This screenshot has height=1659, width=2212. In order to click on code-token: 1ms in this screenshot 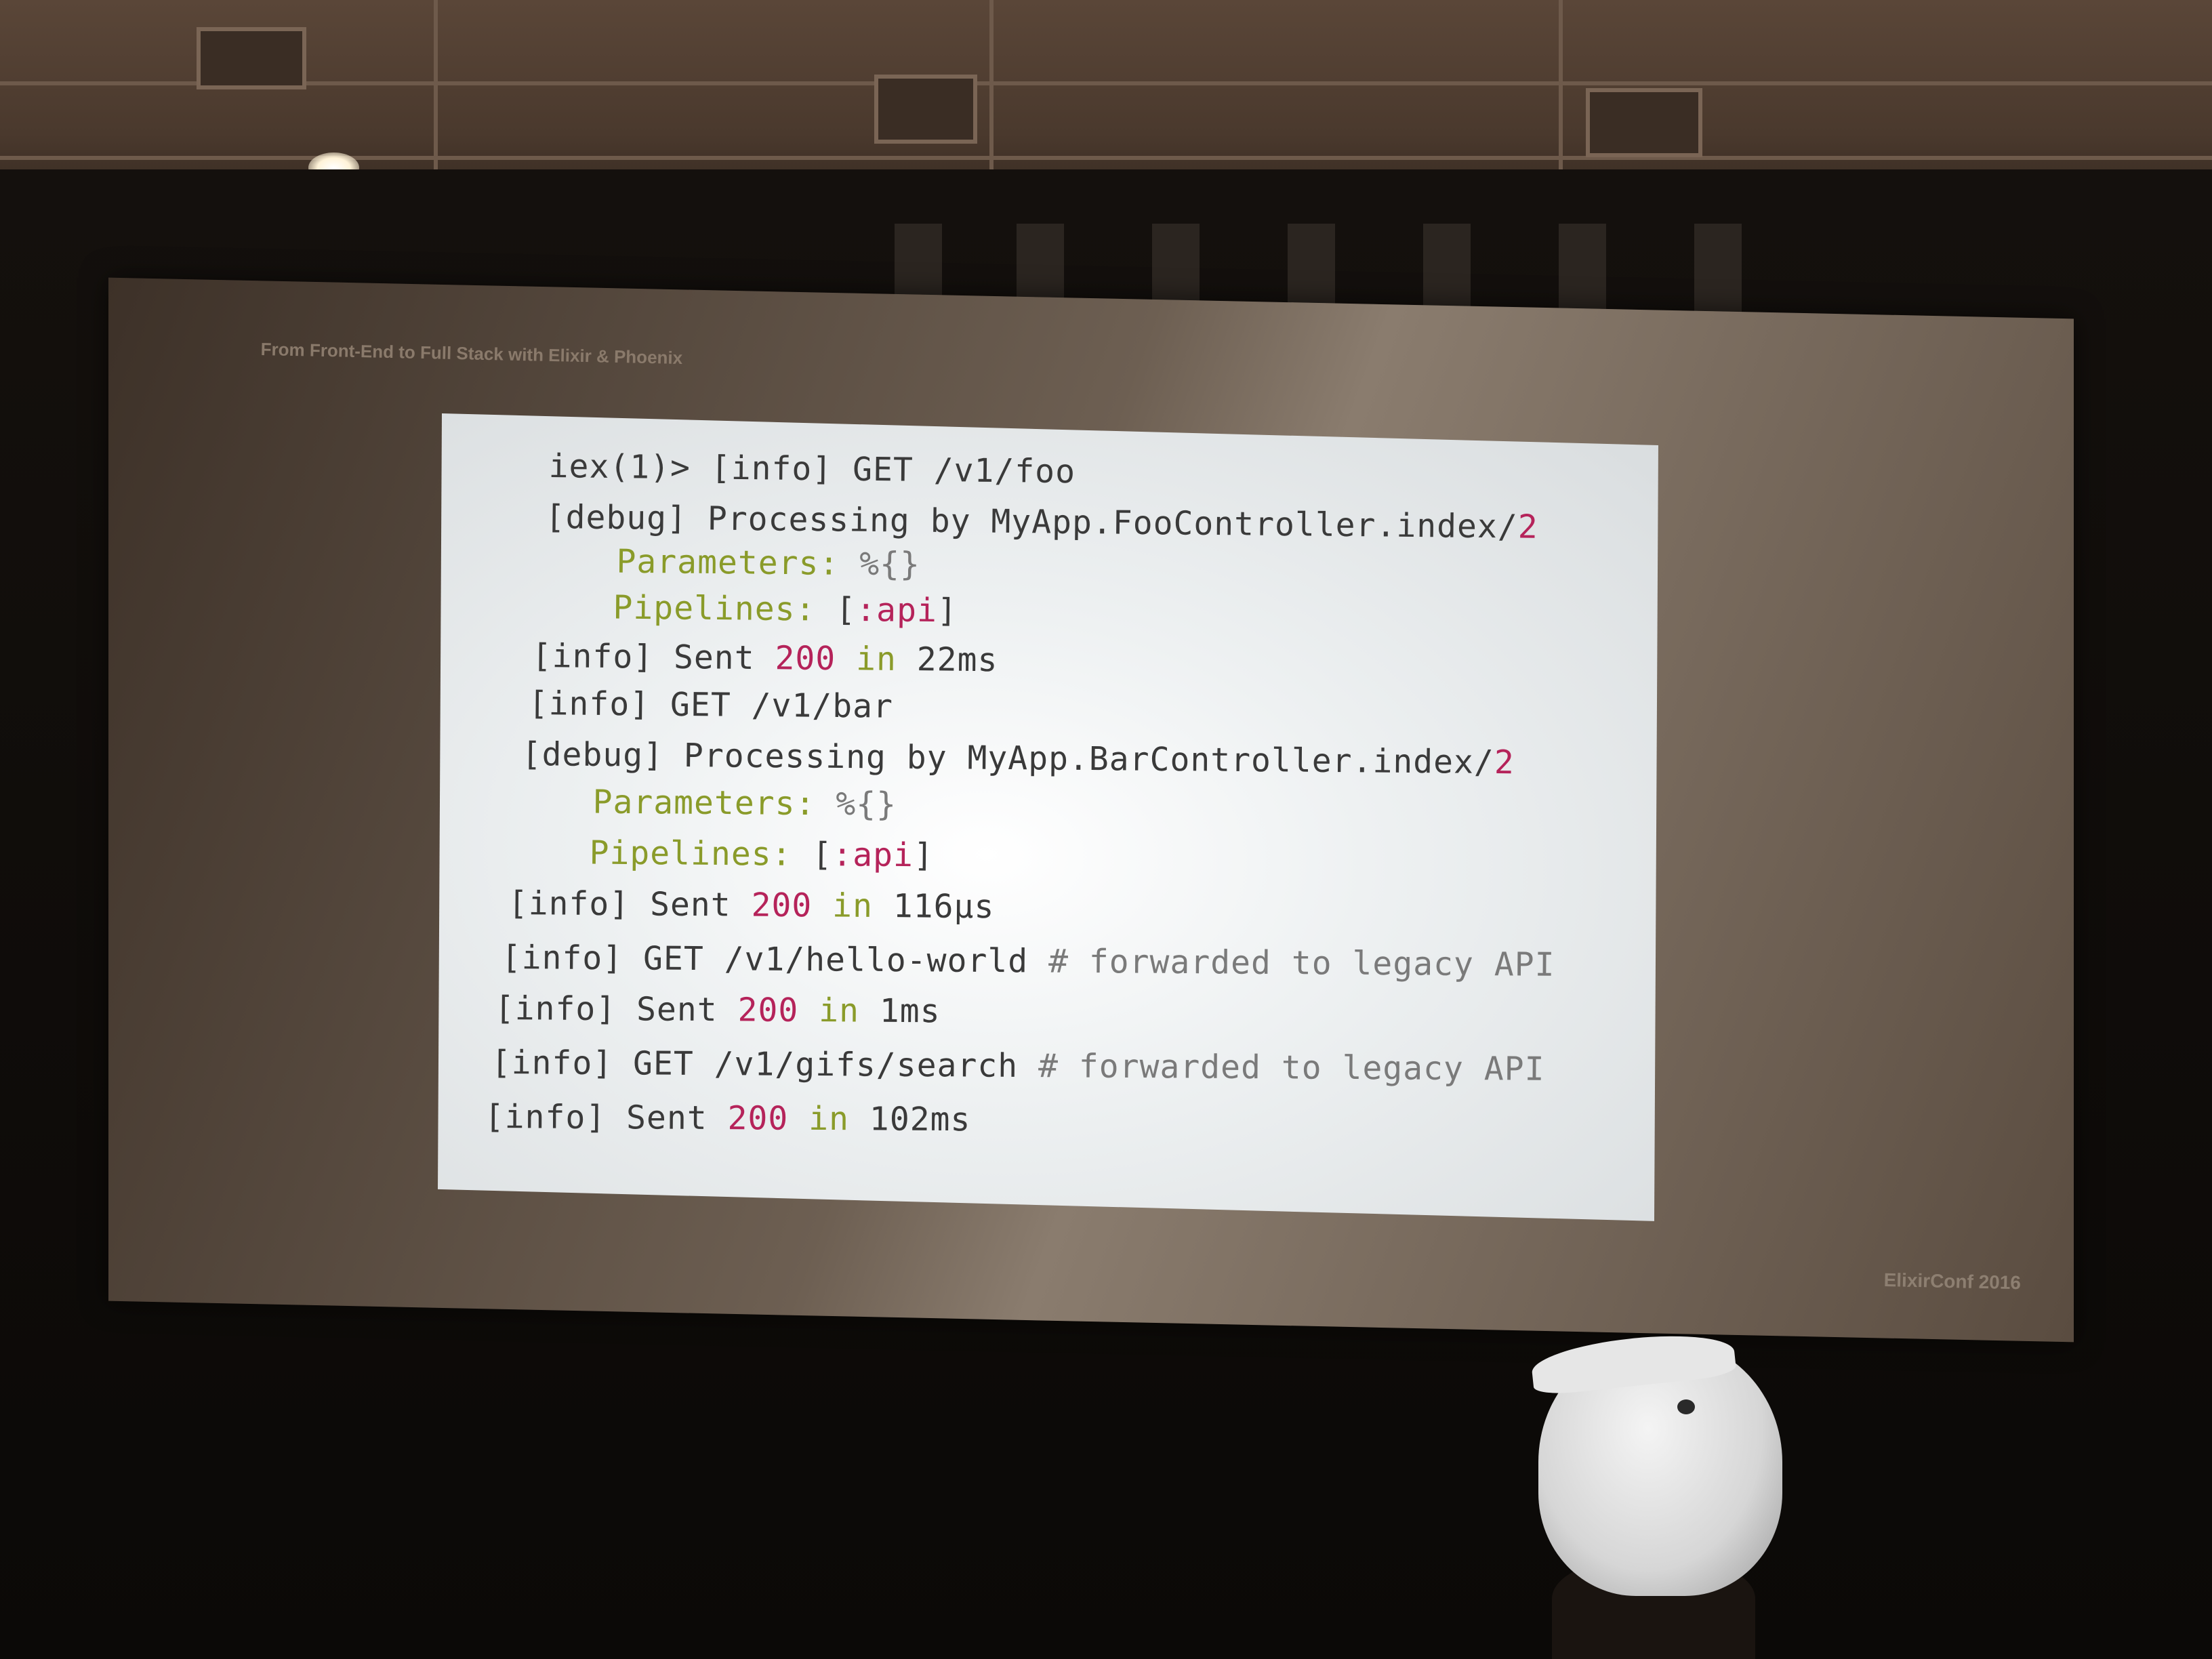, I will do `click(910, 1011)`.